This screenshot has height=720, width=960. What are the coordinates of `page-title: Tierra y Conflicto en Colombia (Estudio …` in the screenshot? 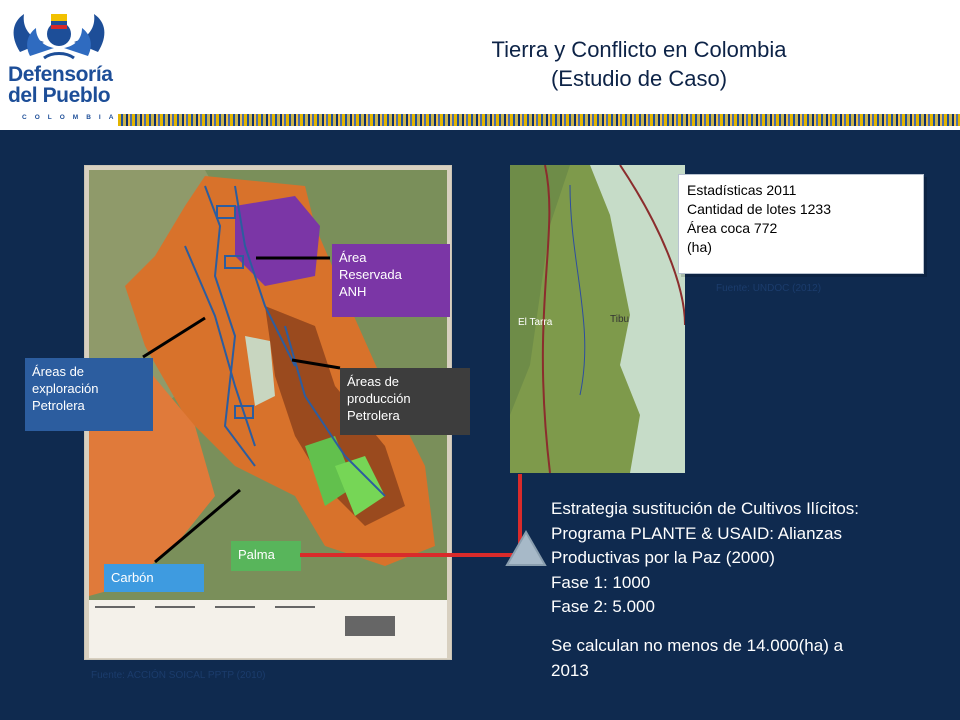 It's located at (539, 64).